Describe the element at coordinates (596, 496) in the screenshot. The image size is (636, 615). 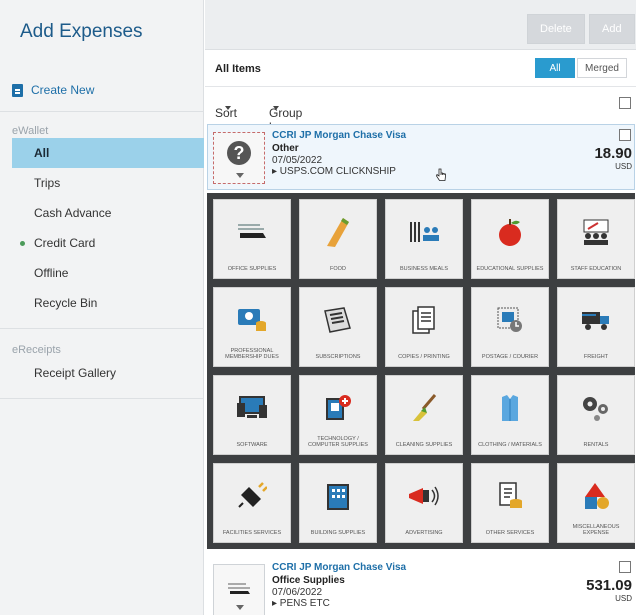
I see `shapes-icon` at that location.